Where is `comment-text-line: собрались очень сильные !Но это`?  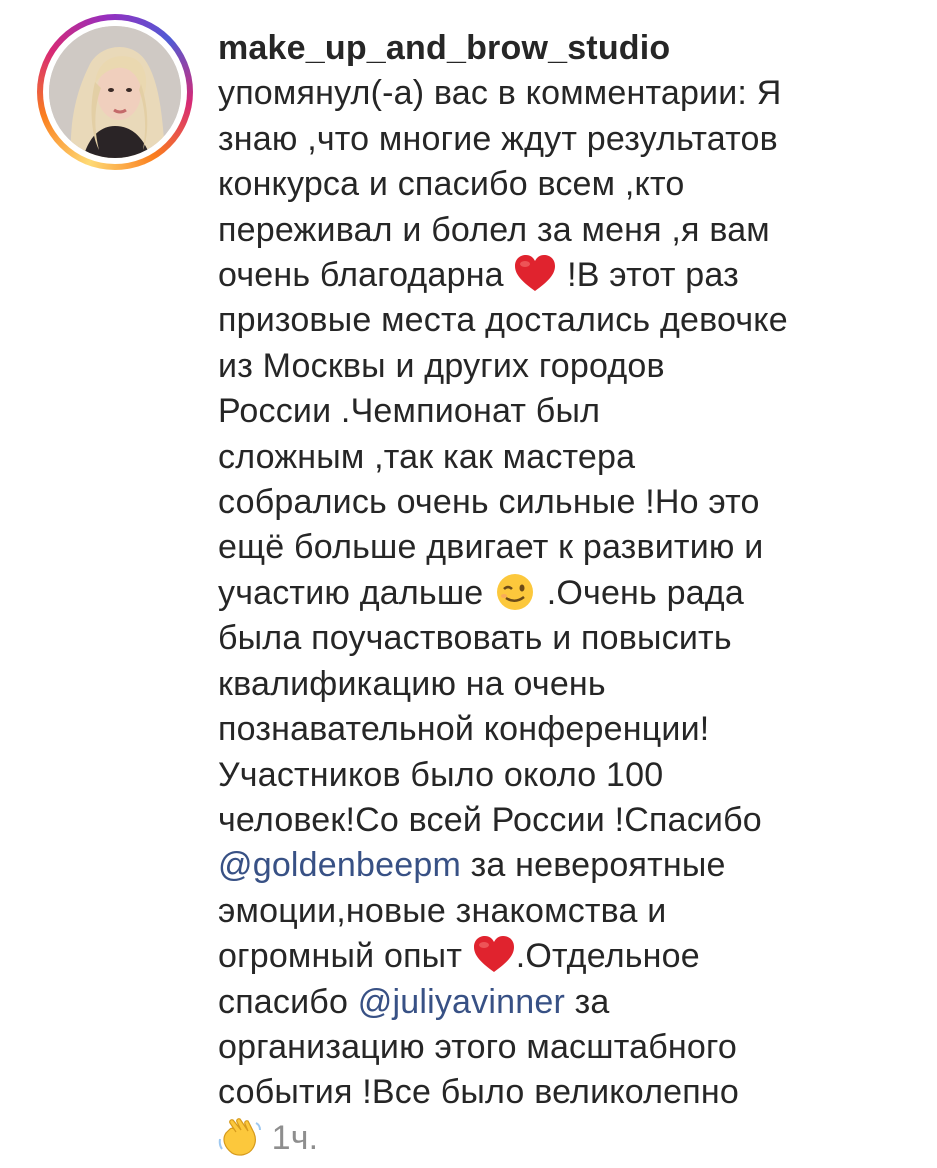 comment-text-line: собрались очень сильные !Но это is located at coordinates (489, 502).